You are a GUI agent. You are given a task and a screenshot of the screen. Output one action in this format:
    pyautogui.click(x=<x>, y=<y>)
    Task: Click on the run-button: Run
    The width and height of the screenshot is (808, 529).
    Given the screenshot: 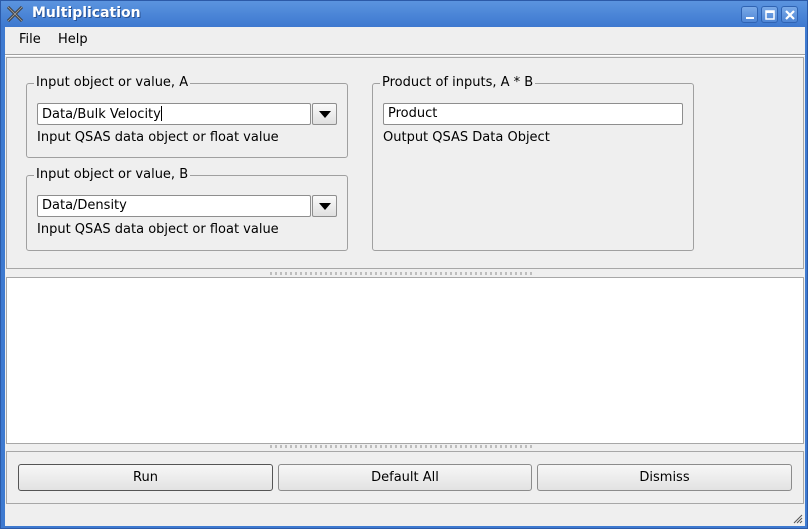 What is the action you would take?
    pyautogui.click(x=145, y=477)
    